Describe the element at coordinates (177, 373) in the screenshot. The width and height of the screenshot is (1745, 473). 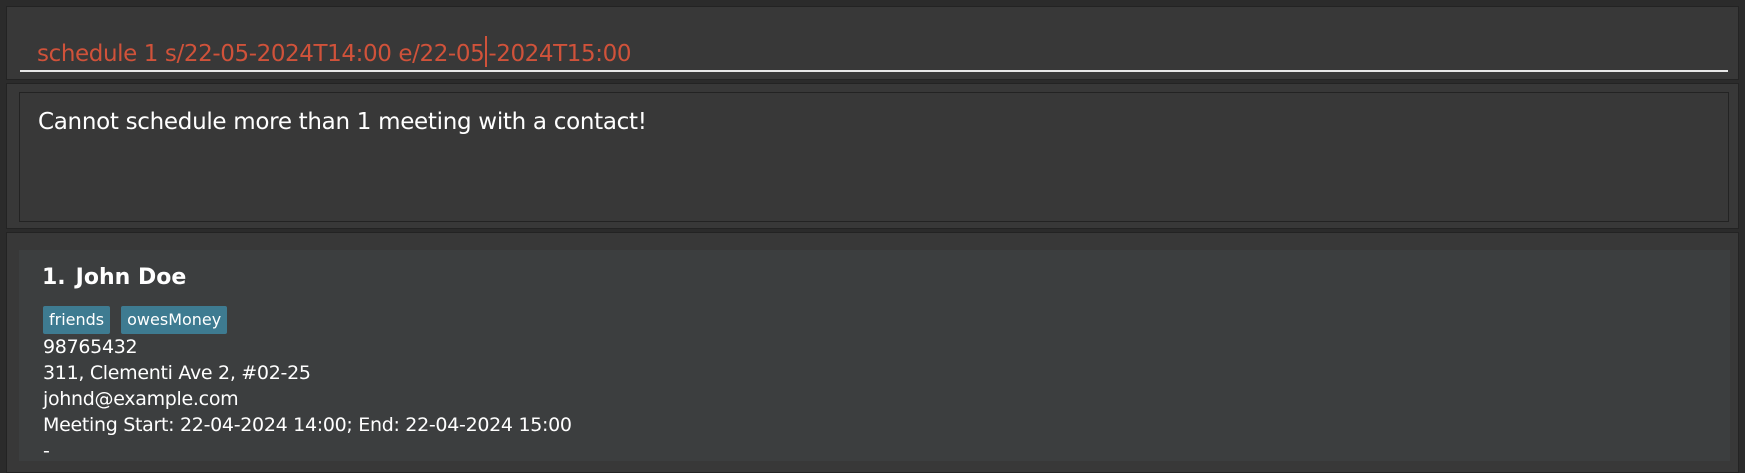
I see `person-address: 311, Clementi Ave 2, #02-25` at that location.